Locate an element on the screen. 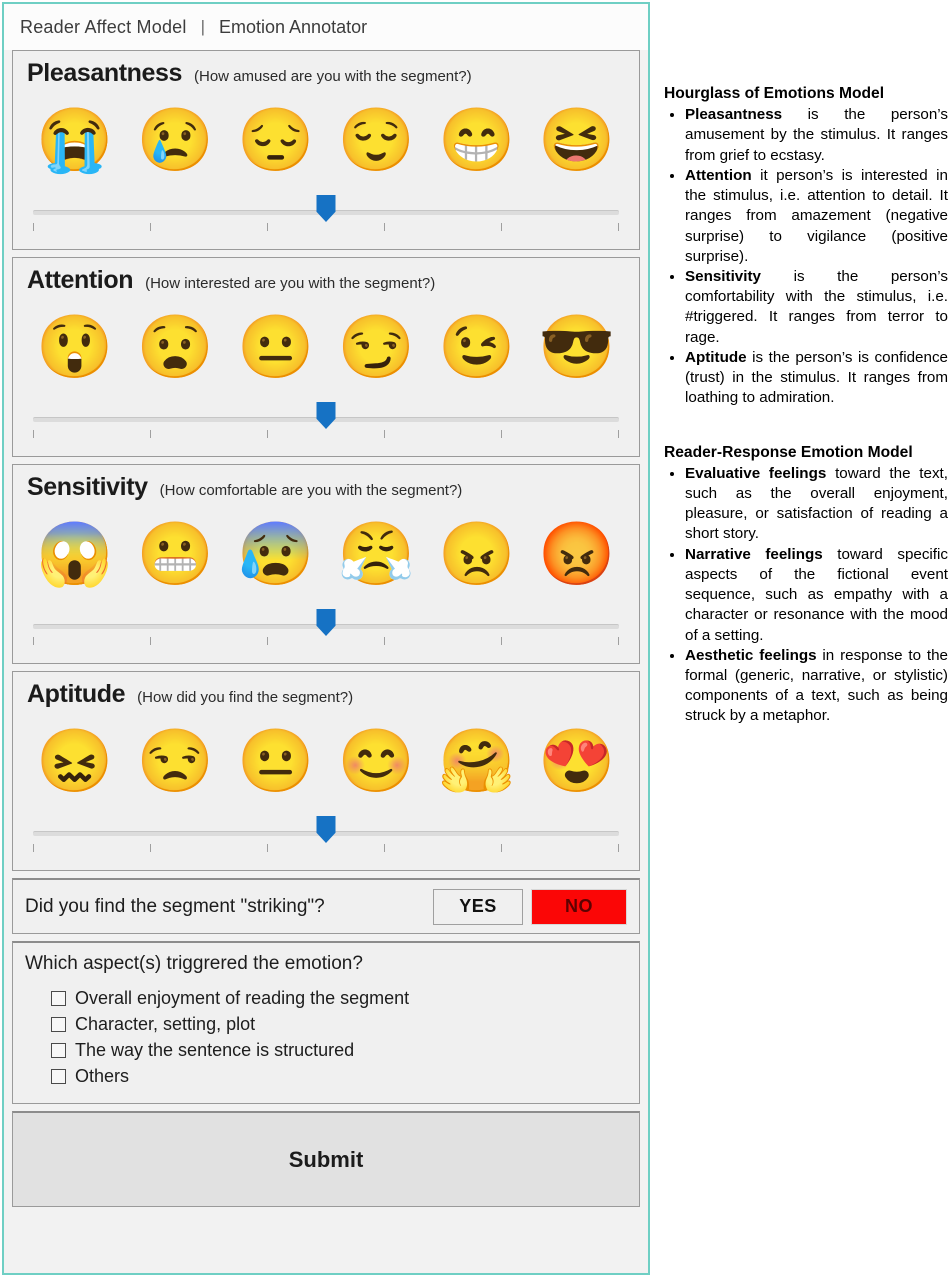  submit-button: Submit is located at coordinates (326, 1159).